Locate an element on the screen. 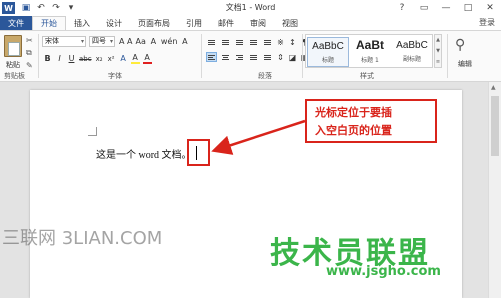  text-effects-icon: A is located at coordinates (123, 58).